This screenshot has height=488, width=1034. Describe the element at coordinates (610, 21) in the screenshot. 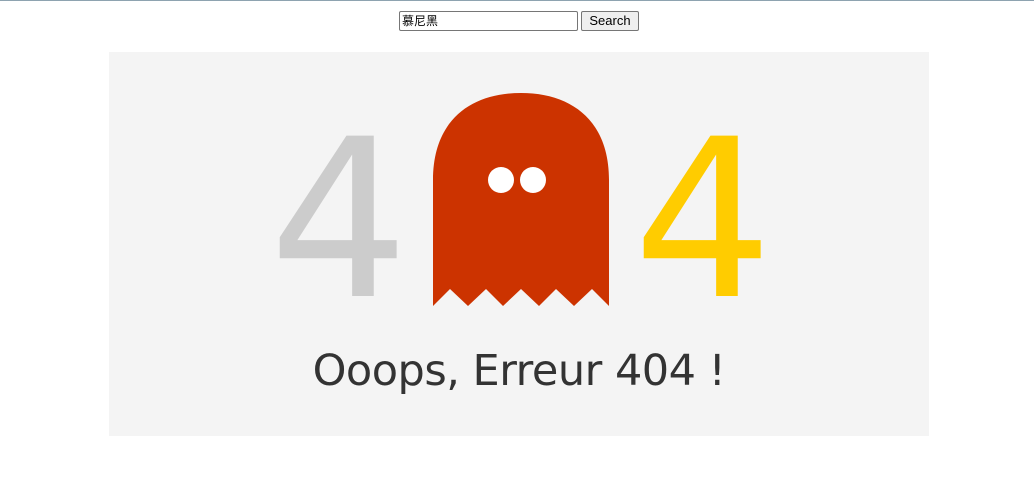

I see `search-button: Search` at that location.